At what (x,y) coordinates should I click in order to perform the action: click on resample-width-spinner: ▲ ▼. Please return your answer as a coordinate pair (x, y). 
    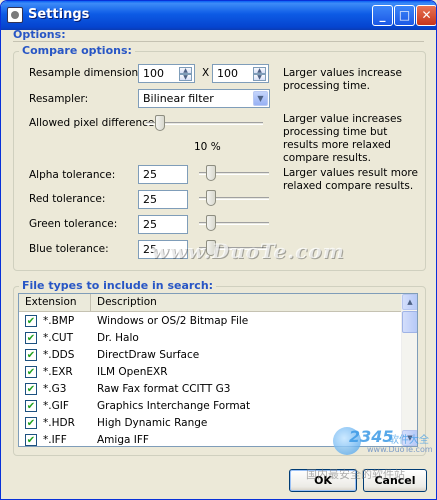
    Looking at the image, I should click on (185, 74).